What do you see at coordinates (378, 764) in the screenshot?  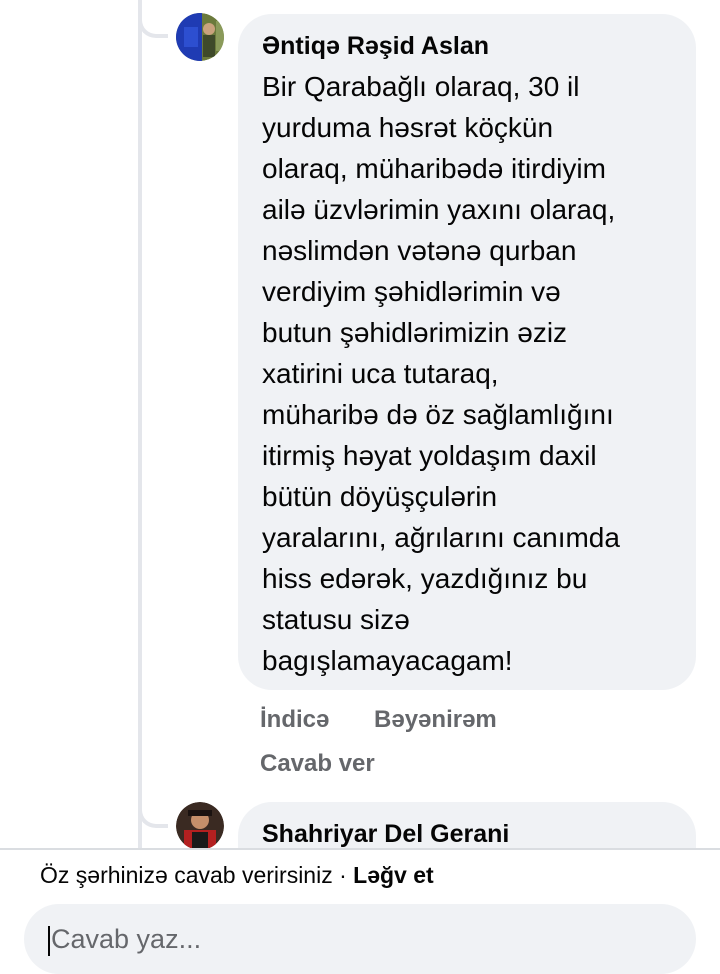 I see `reply-button: Cavab ver` at bounding box center [378, 764].